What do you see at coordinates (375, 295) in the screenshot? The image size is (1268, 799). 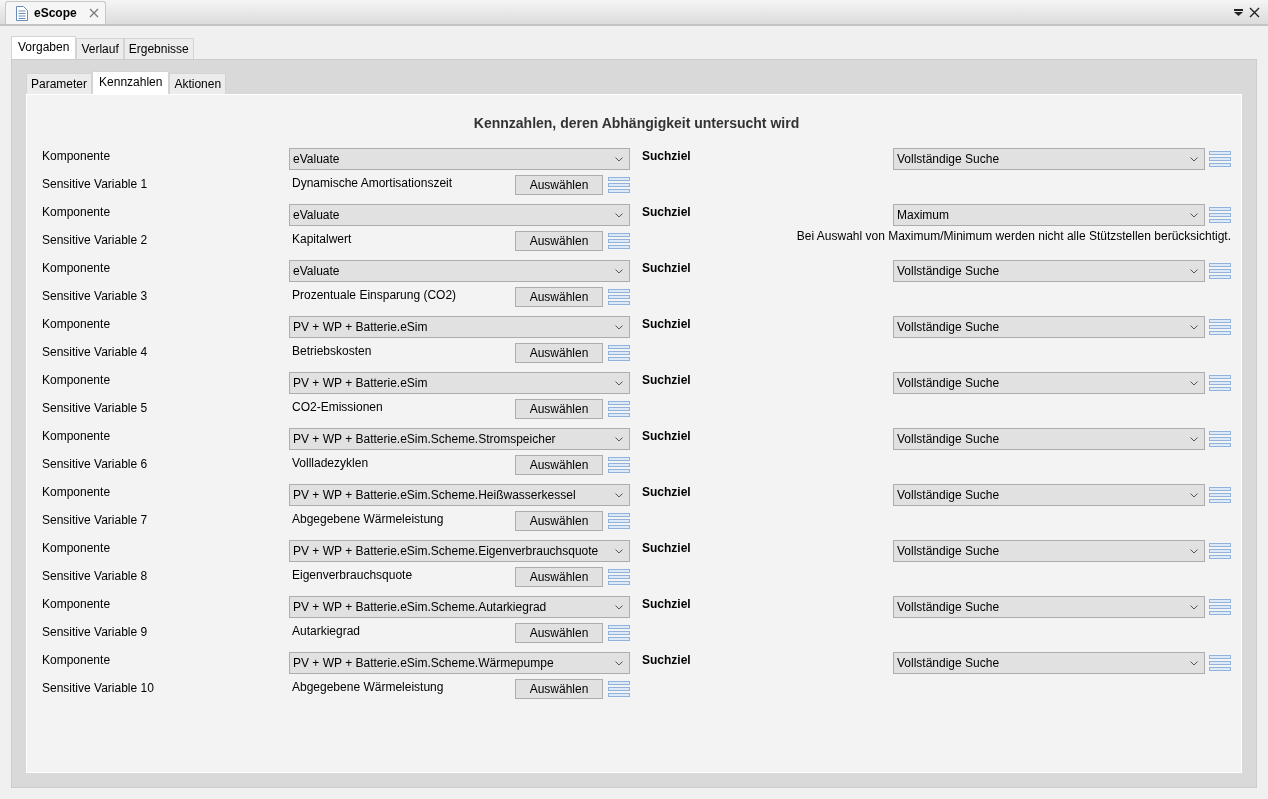 I see `variable-name: Prozentuale Einsparung (CO2)` at bounding box center [375, 295].